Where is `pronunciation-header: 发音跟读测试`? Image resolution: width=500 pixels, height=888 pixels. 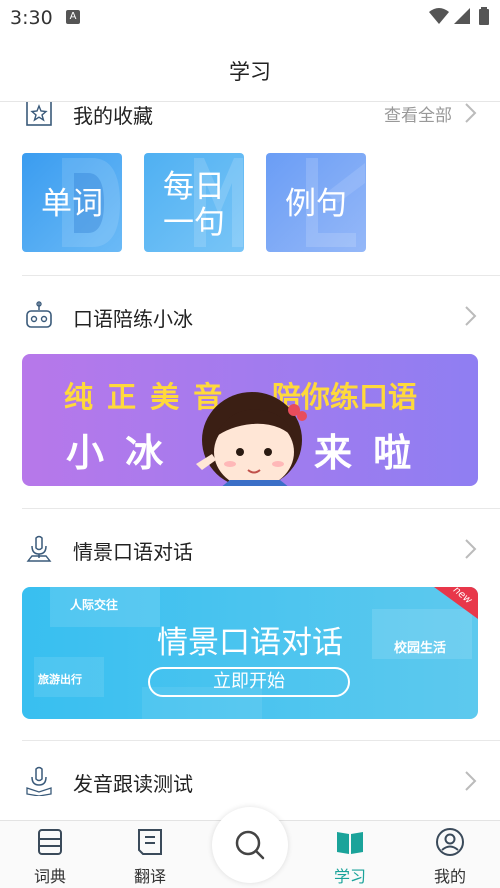 pronunciation-header: 发音跟读测试 is located at coordinates (250, 781).